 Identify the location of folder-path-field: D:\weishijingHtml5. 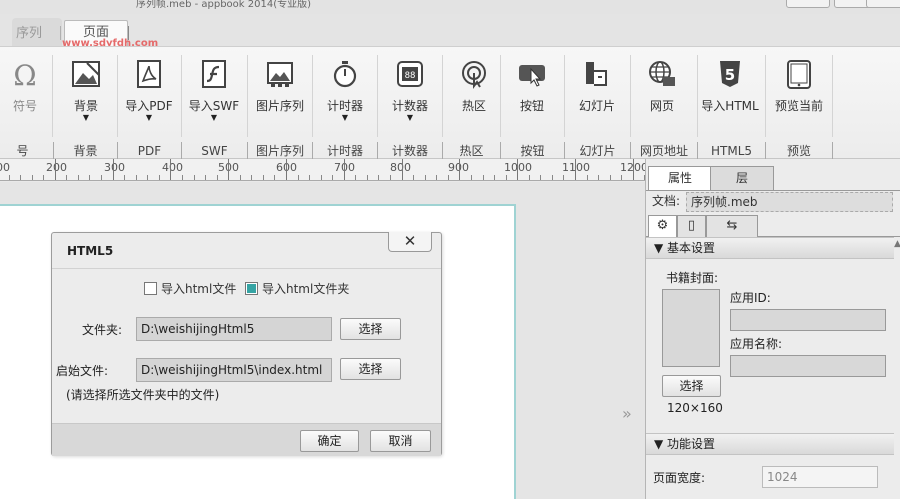
(234, 329).